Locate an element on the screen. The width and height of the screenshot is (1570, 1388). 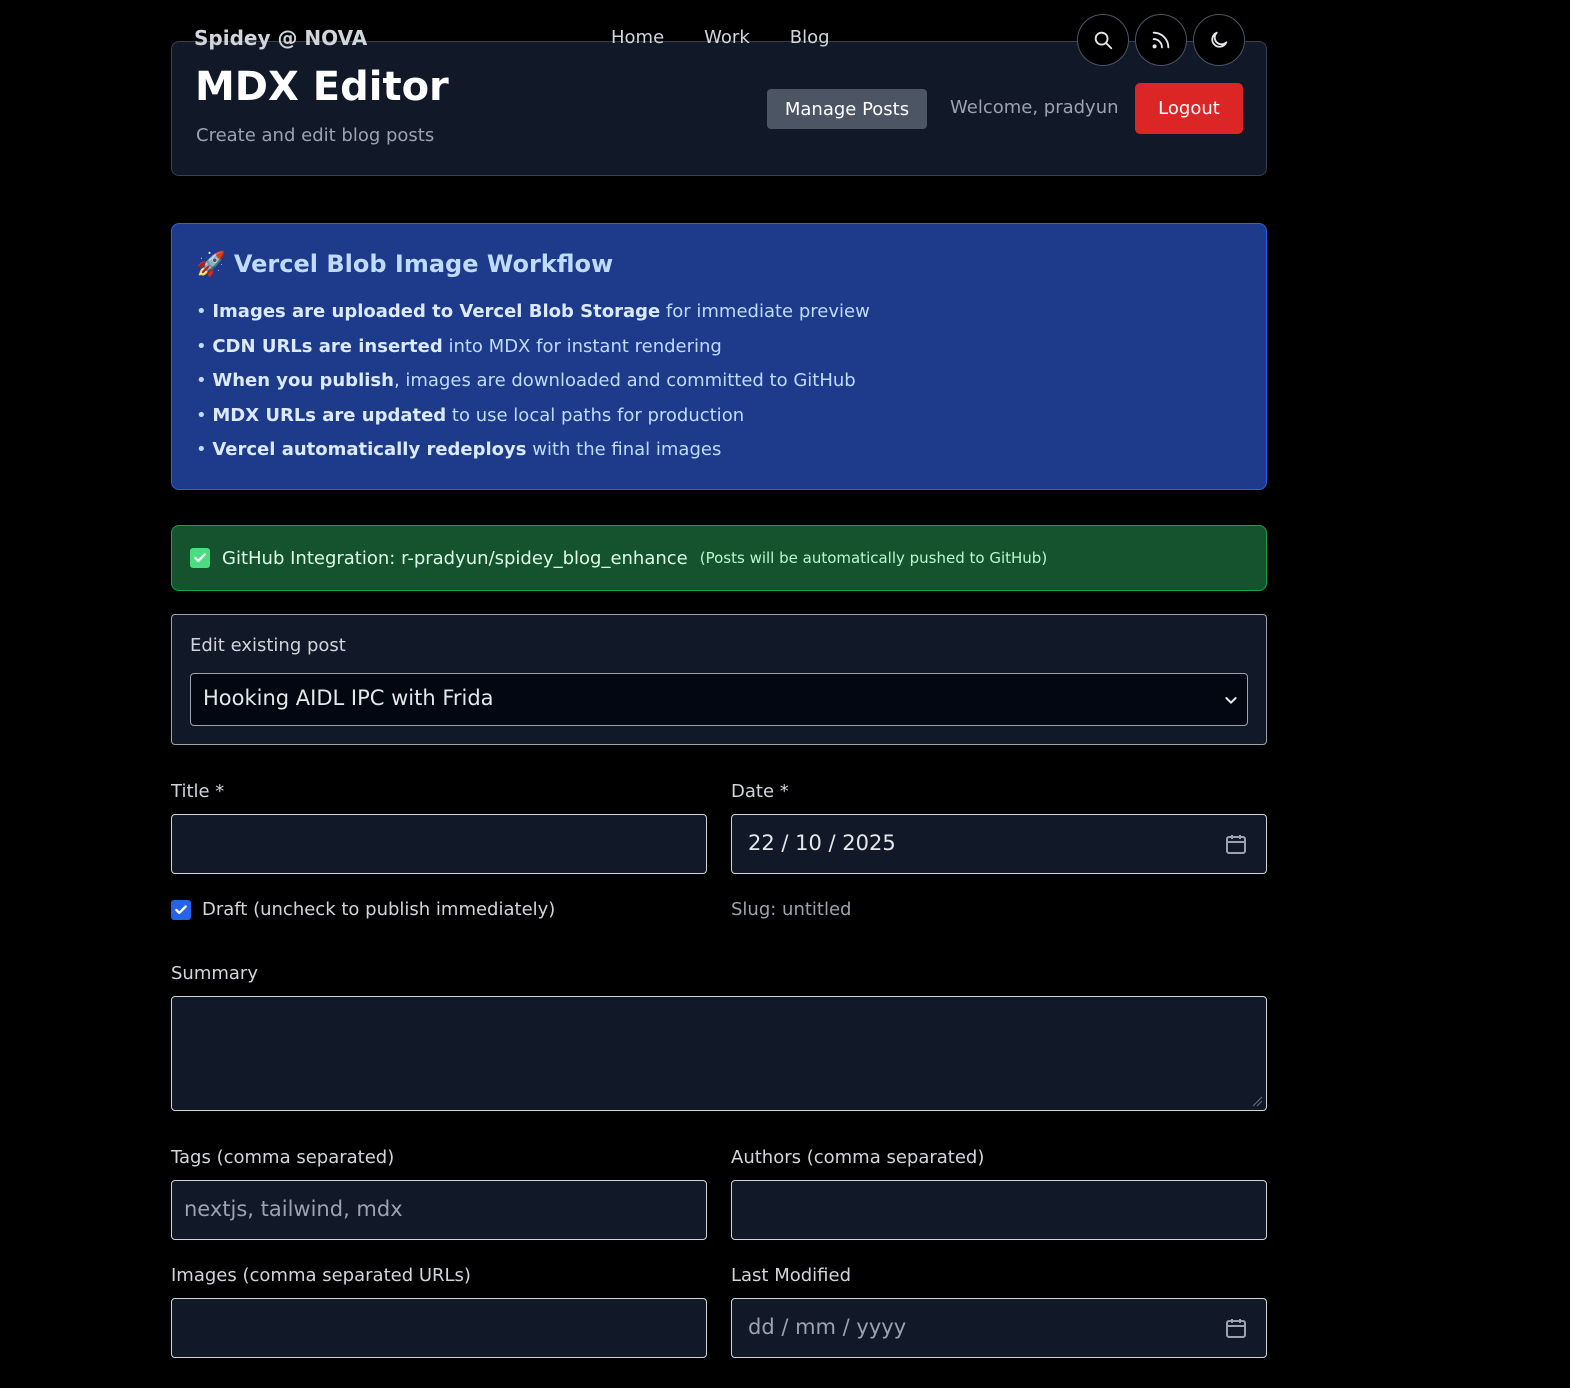
last-modified-label: Last Modified is located at coordinates (791, 1275).